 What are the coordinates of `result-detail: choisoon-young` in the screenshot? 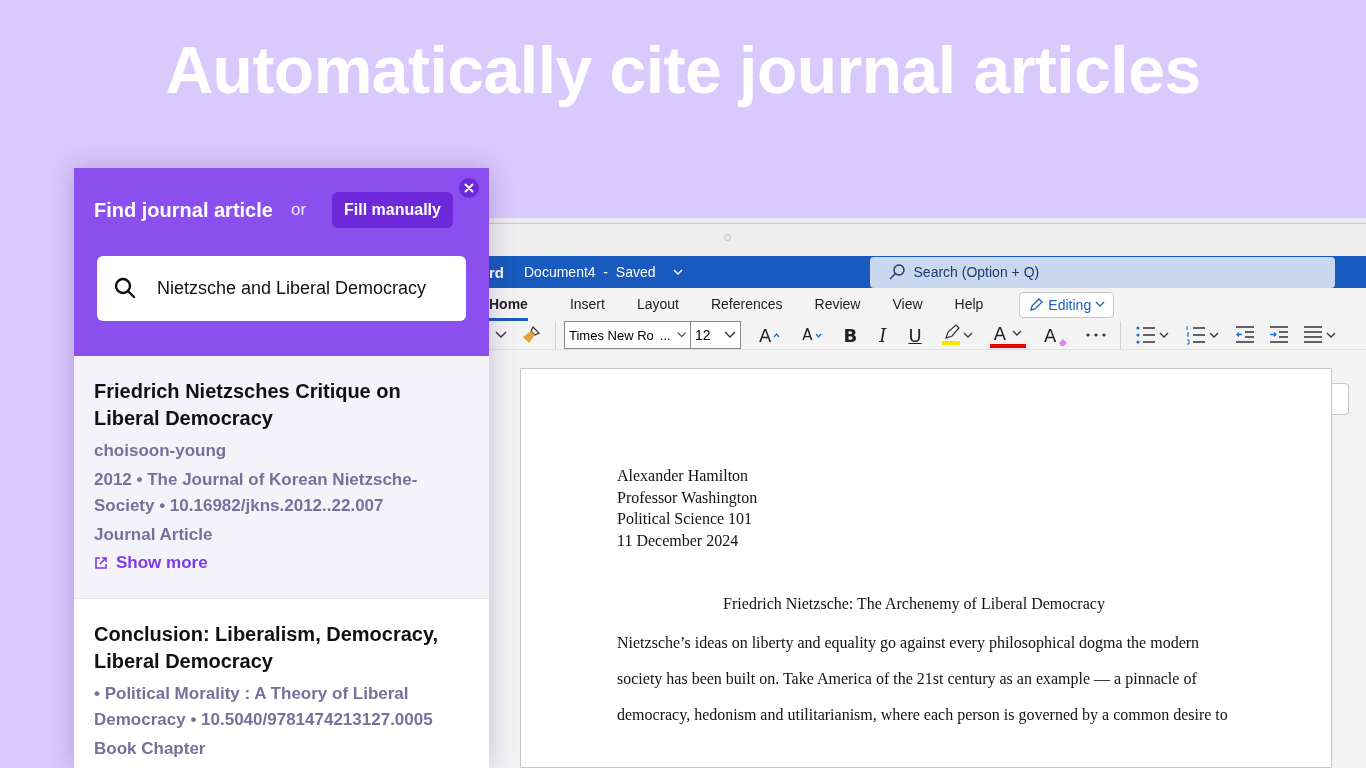 It's located at (161, 451).